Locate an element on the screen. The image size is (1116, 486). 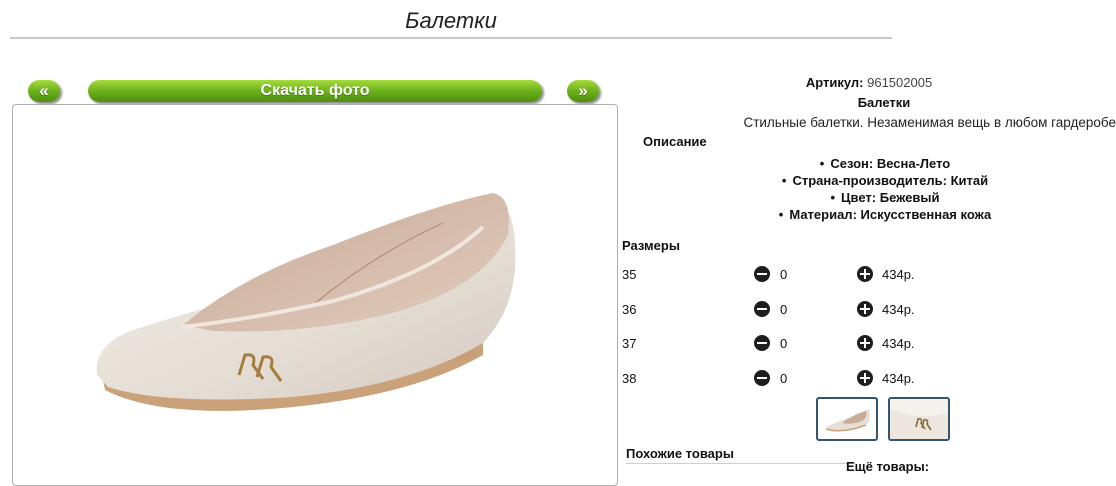
size-row: 38 0 434р. is located at coordinates (869, 379).